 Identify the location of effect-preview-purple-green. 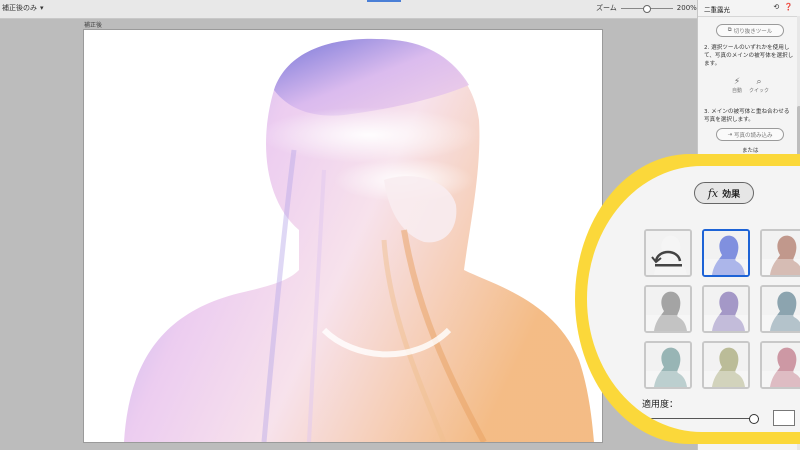
(726, 309).